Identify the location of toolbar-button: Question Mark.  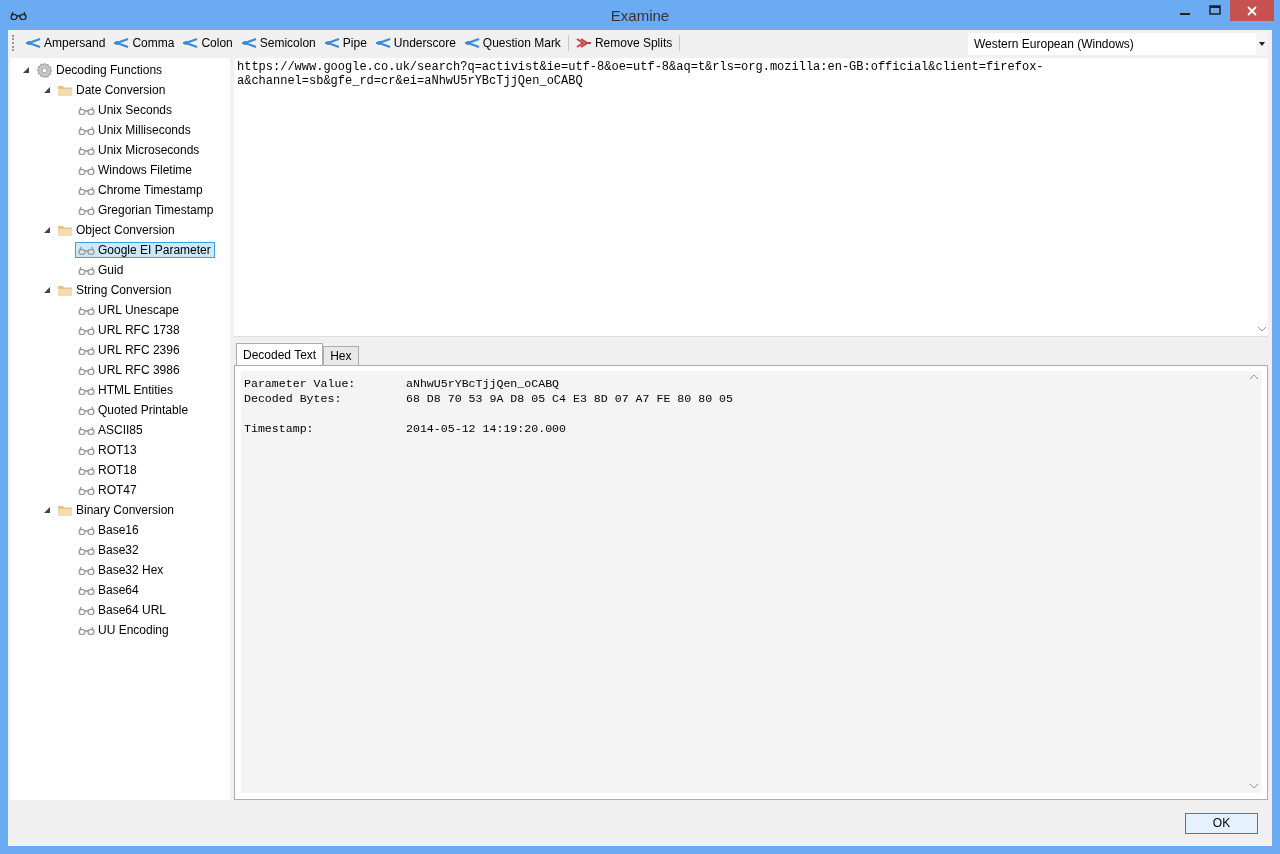
(512, 42).